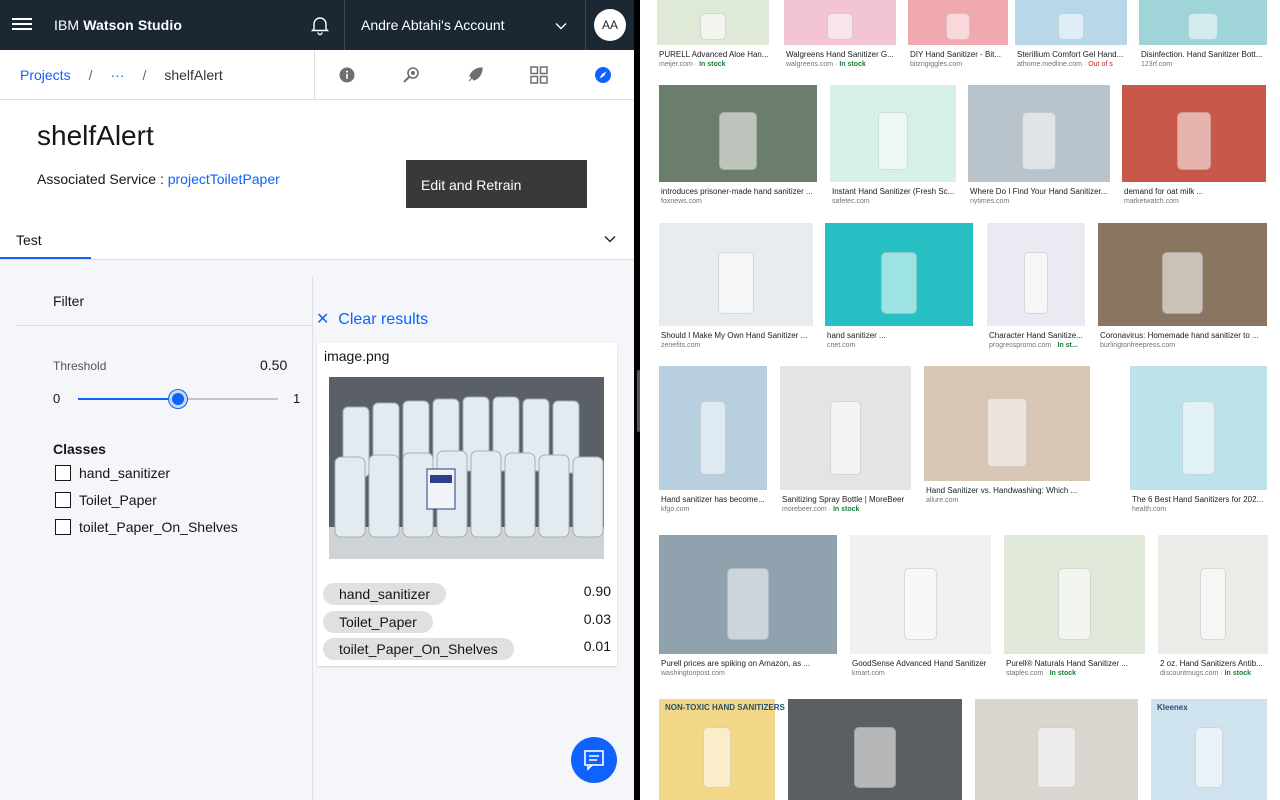 This screenshot has width=1280, height=800. I want to click on filter-heading: Filter, so click(69, 301).